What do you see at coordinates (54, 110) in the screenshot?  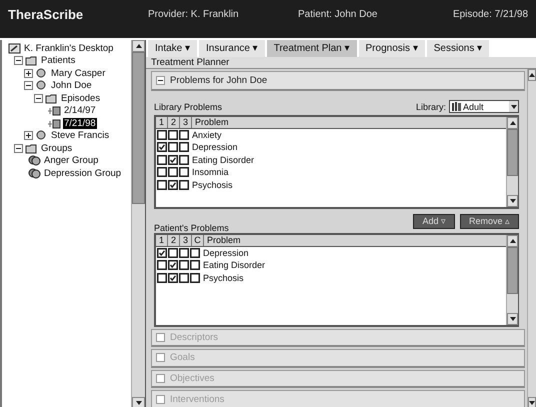 I see `document-icon` at bounding box center [54, 110].